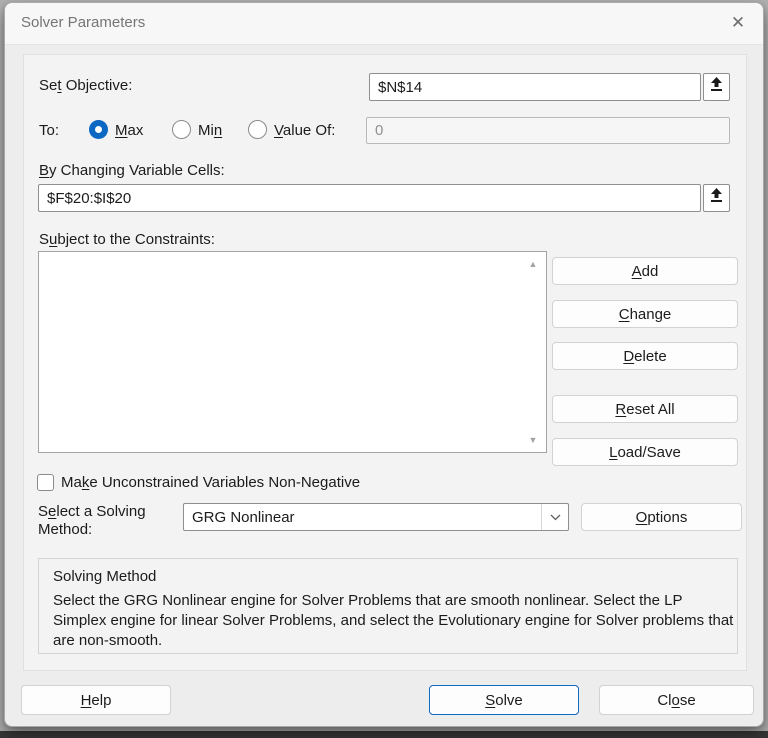 This screenshot has width=768, height=738. What do you see at coordinates (210, 130) in the screenshot?
I see `min-radio-label: Min` at bounding box center [210, 130].